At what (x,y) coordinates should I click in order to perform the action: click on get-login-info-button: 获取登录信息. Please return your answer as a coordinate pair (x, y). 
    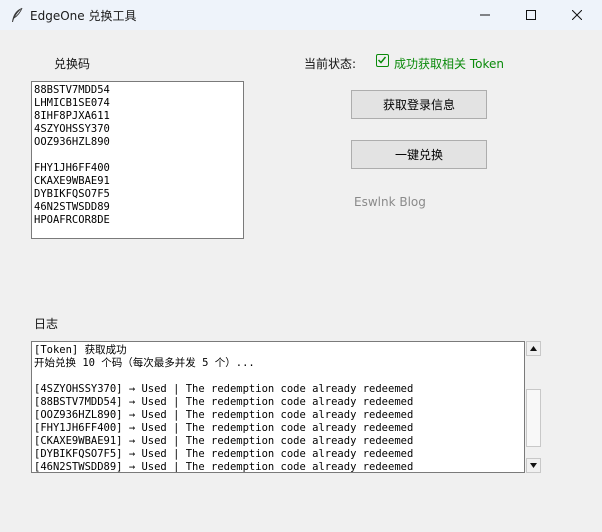
    Looking at the image, I should click on (419, 104).